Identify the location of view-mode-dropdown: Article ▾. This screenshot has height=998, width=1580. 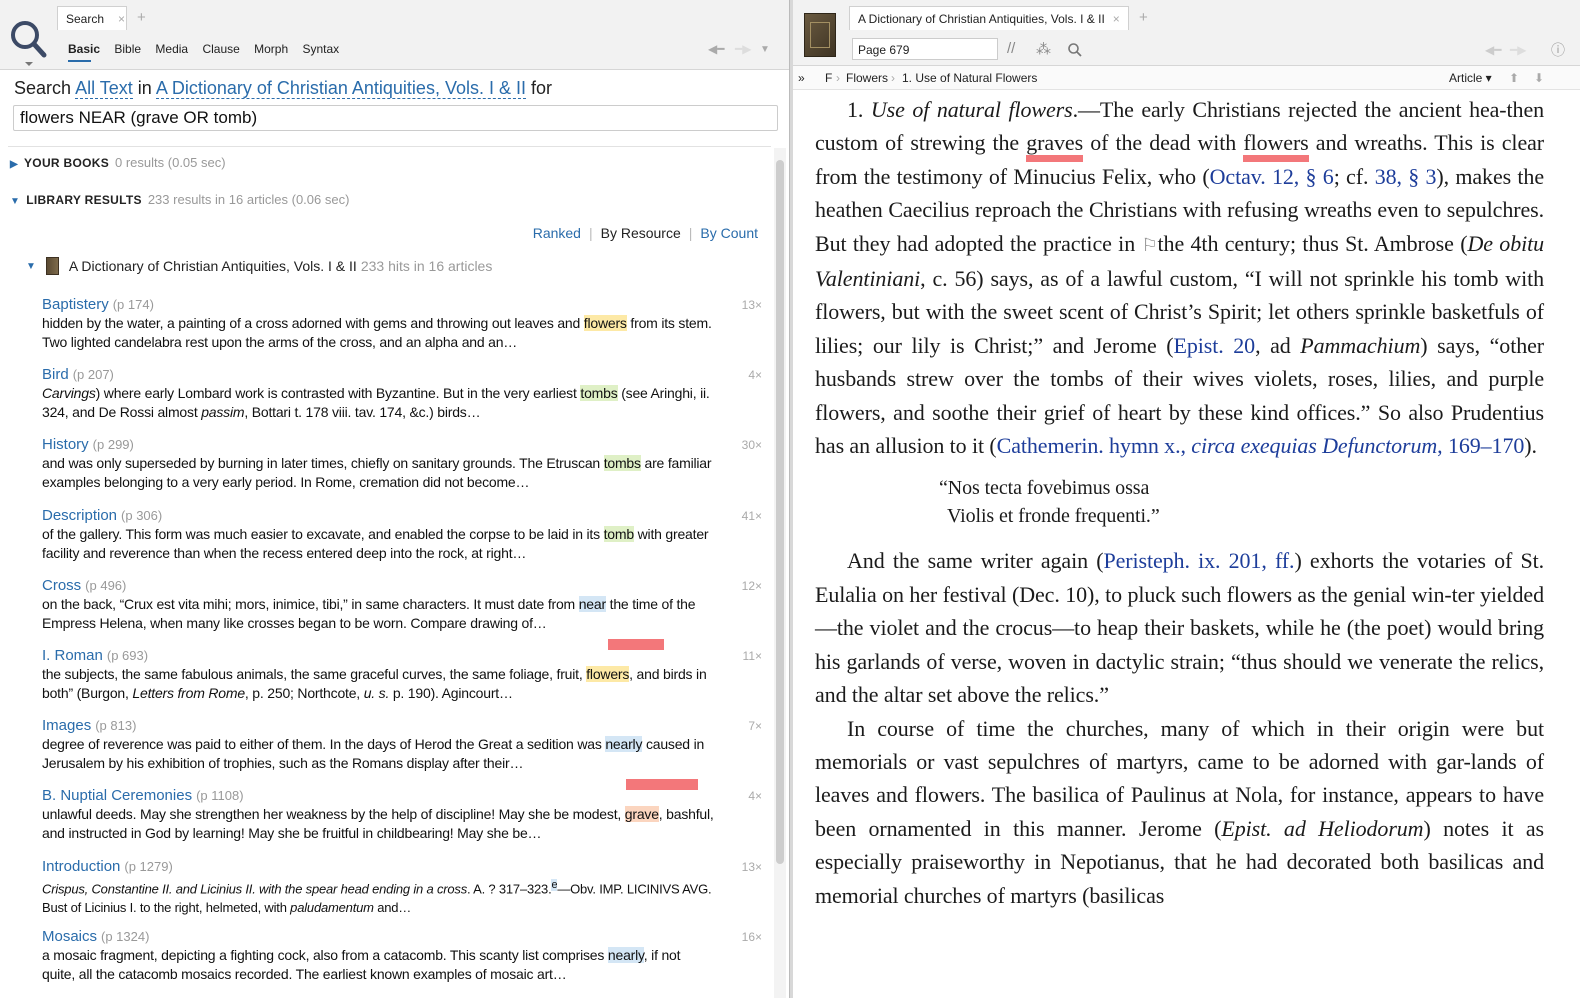
(1470, 78).